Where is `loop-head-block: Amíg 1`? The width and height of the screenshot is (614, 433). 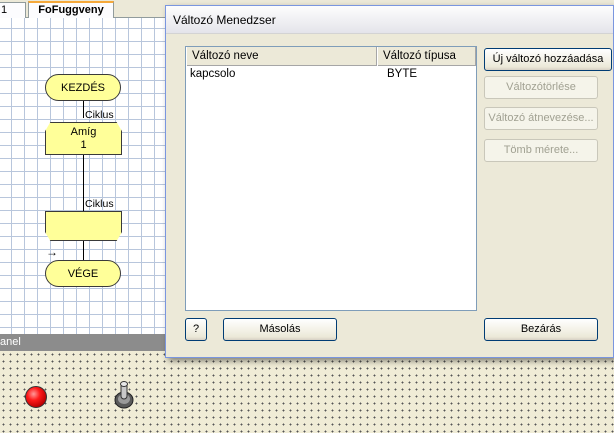 loop-head-block: Amíg 1 is located at coordinates (83, 138).